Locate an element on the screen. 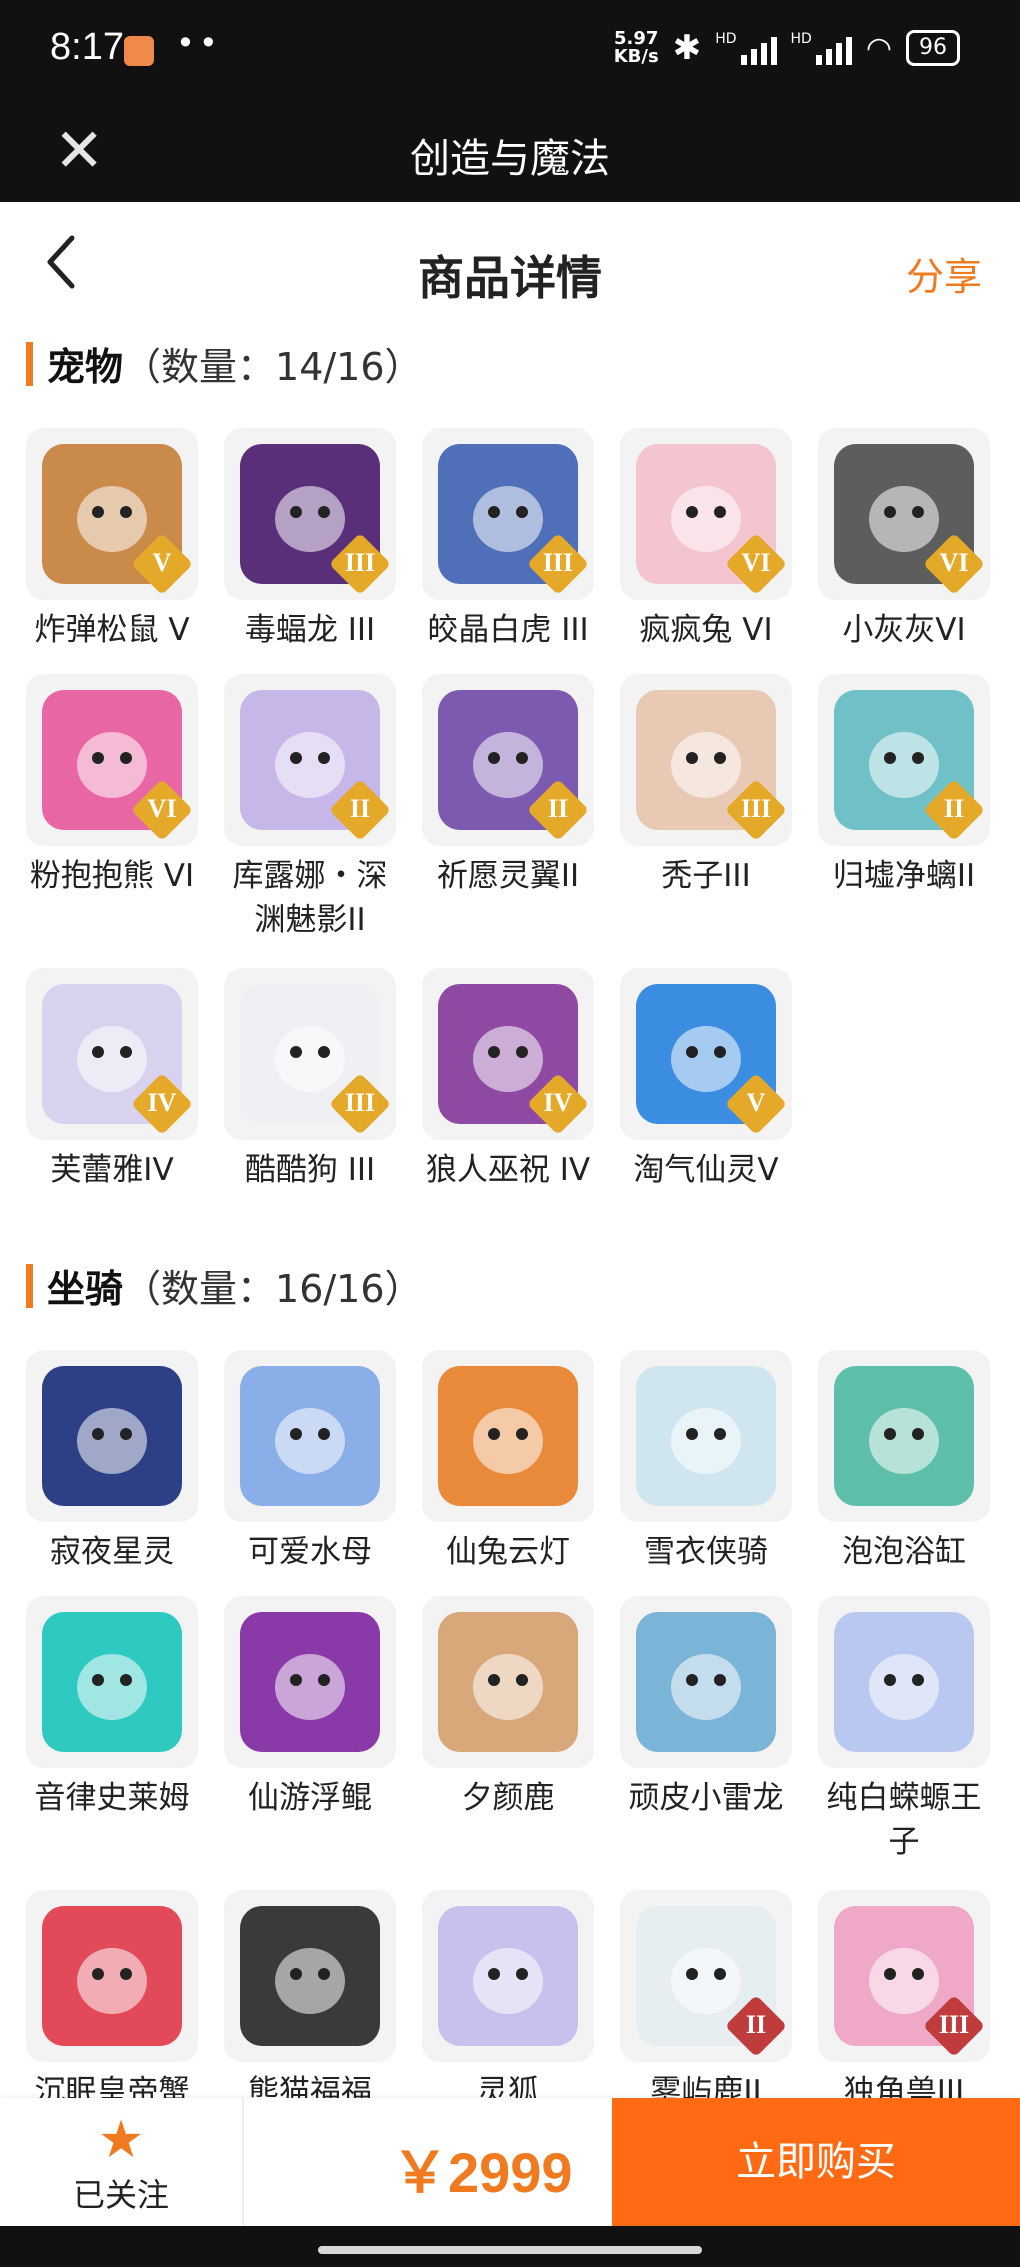 This screenshot has width=1020, height=2267. mounts-section-title: 坐骑 （数量：16/16） is located at coordinates (224, 1285).